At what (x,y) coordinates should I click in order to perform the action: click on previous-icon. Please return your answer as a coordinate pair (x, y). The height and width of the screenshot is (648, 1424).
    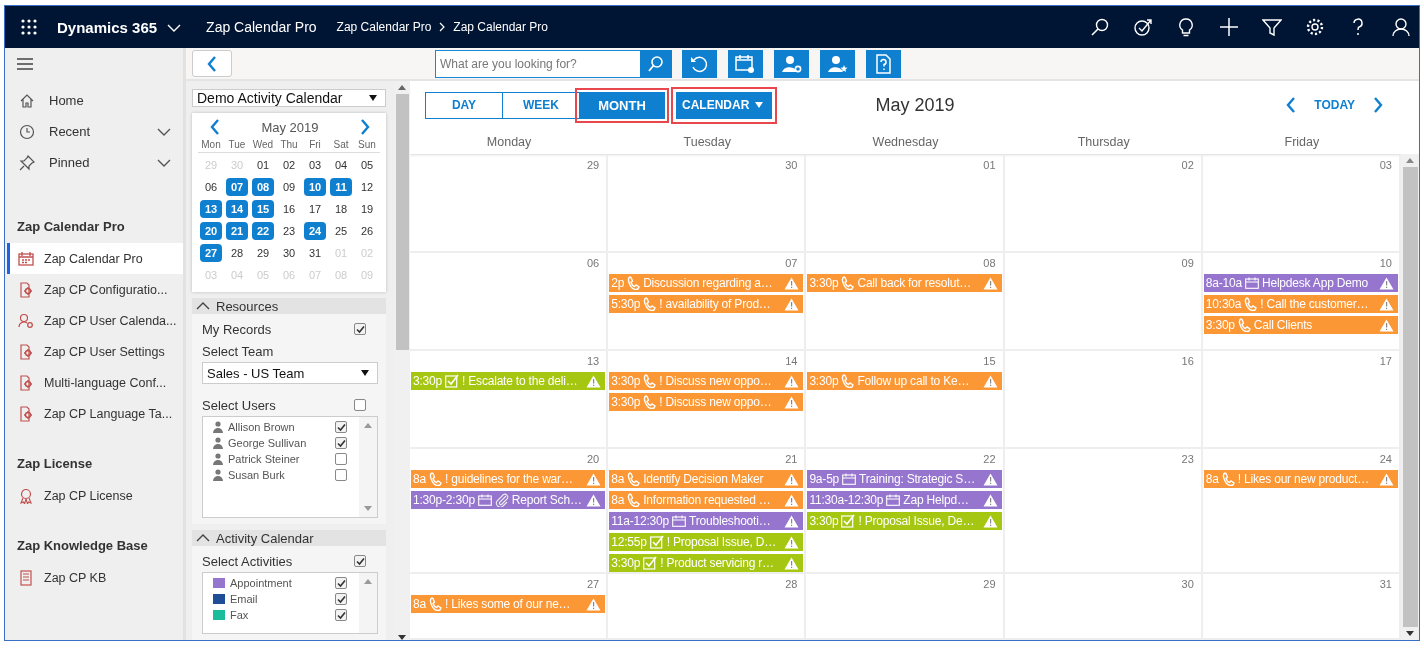
    Looking at the image, I should click on (1291, 105).